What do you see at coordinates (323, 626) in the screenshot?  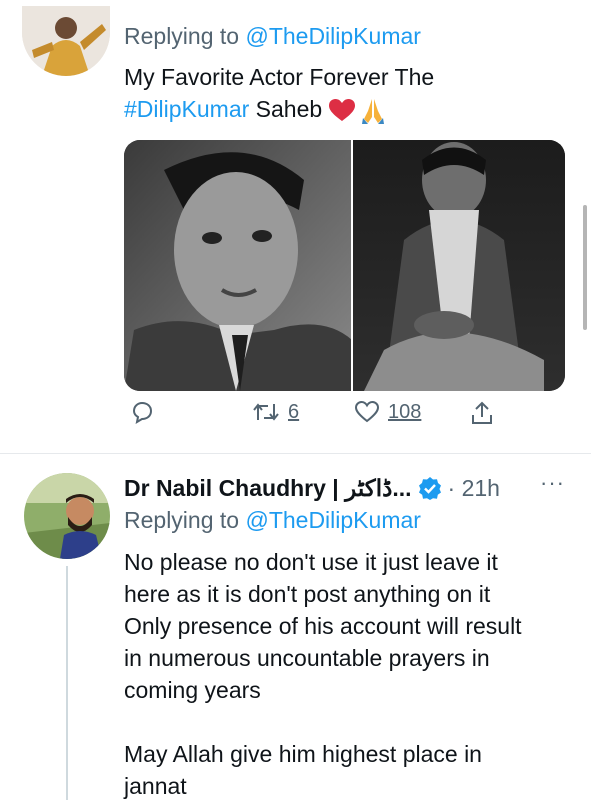 I see `tweet-text-line: Only presence of his account will result` at bounding box center [323, 626].